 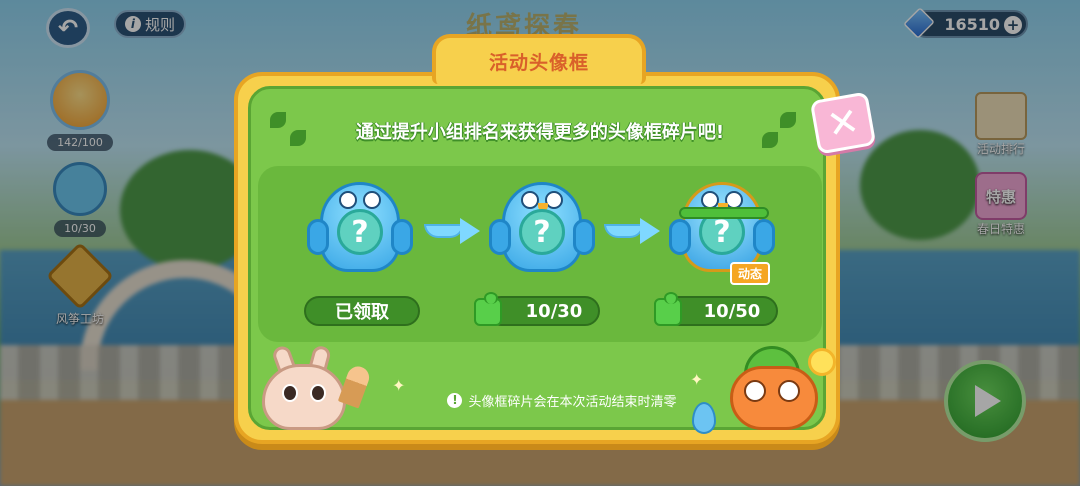 I want to click on modal-title-tab: 活动头像框, so click(x=539, y=59).